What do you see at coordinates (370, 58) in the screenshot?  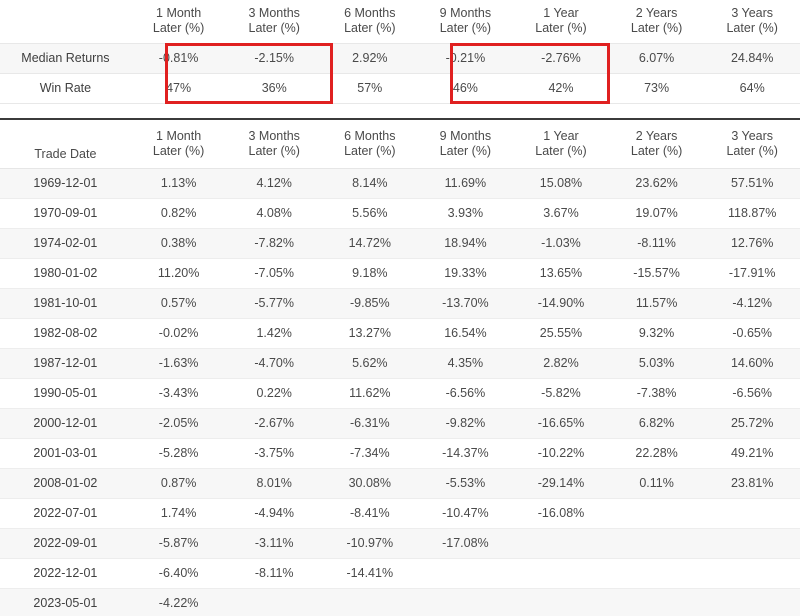 I see `summary-median-6months: 2.92%` at bounding box center [370, 58].